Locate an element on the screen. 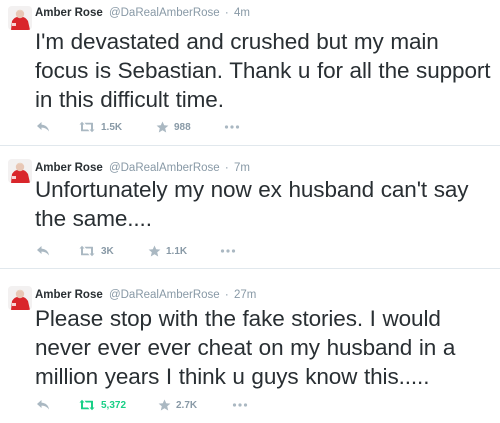  favorite-count: 2.7K is located at coordinates (187, 405).